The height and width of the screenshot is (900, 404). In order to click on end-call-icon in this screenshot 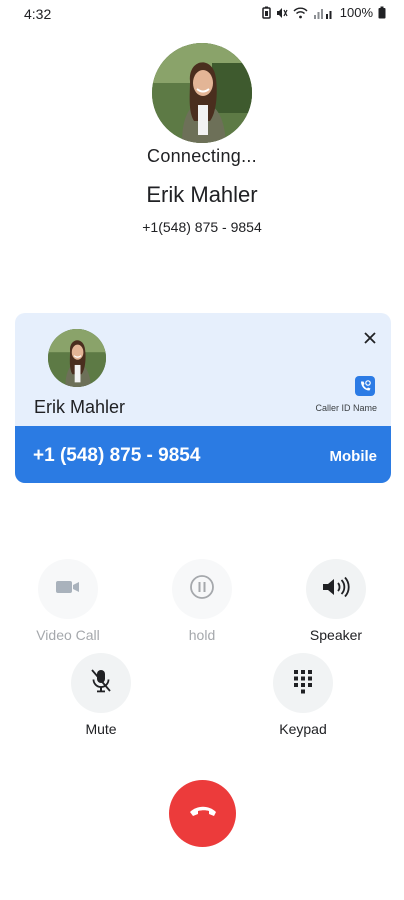, I will do `click(203, 813)`.